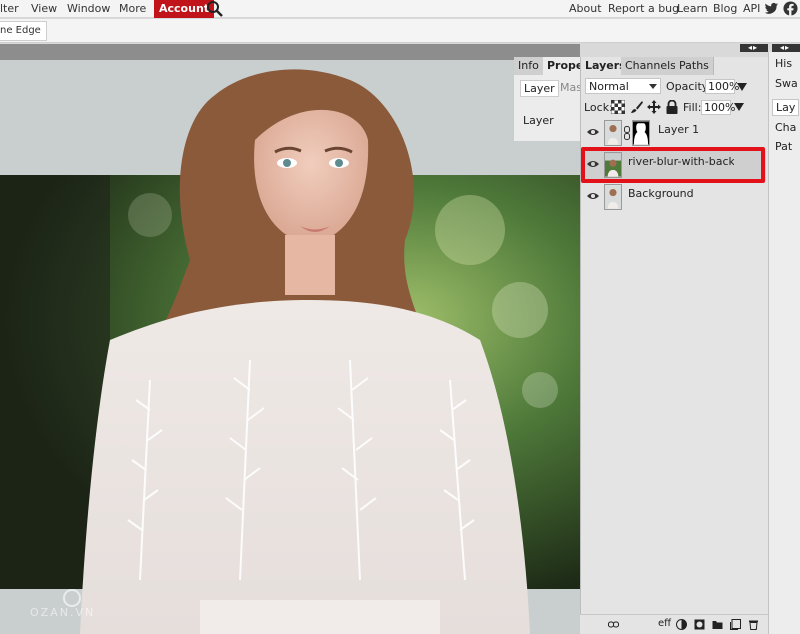  I want to click on watermark-text: OZAN.VN, so click(63, 612).